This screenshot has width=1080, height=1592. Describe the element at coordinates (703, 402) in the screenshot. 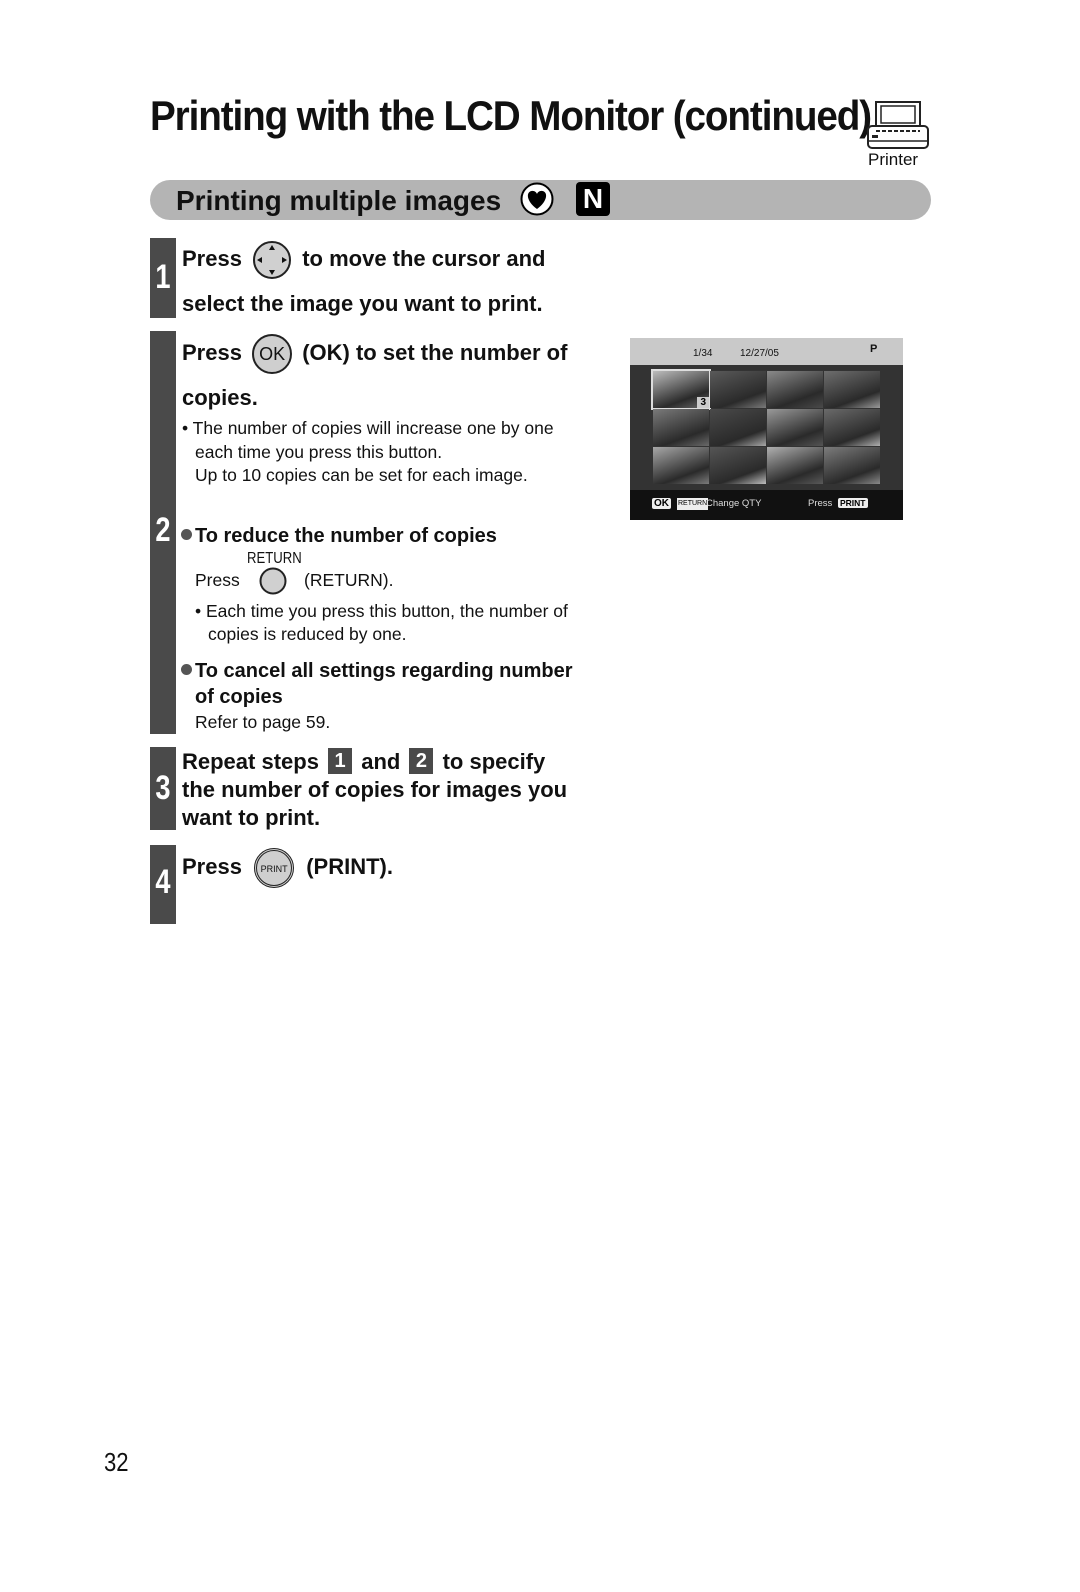

I see `copies-badge: 3` at that location.